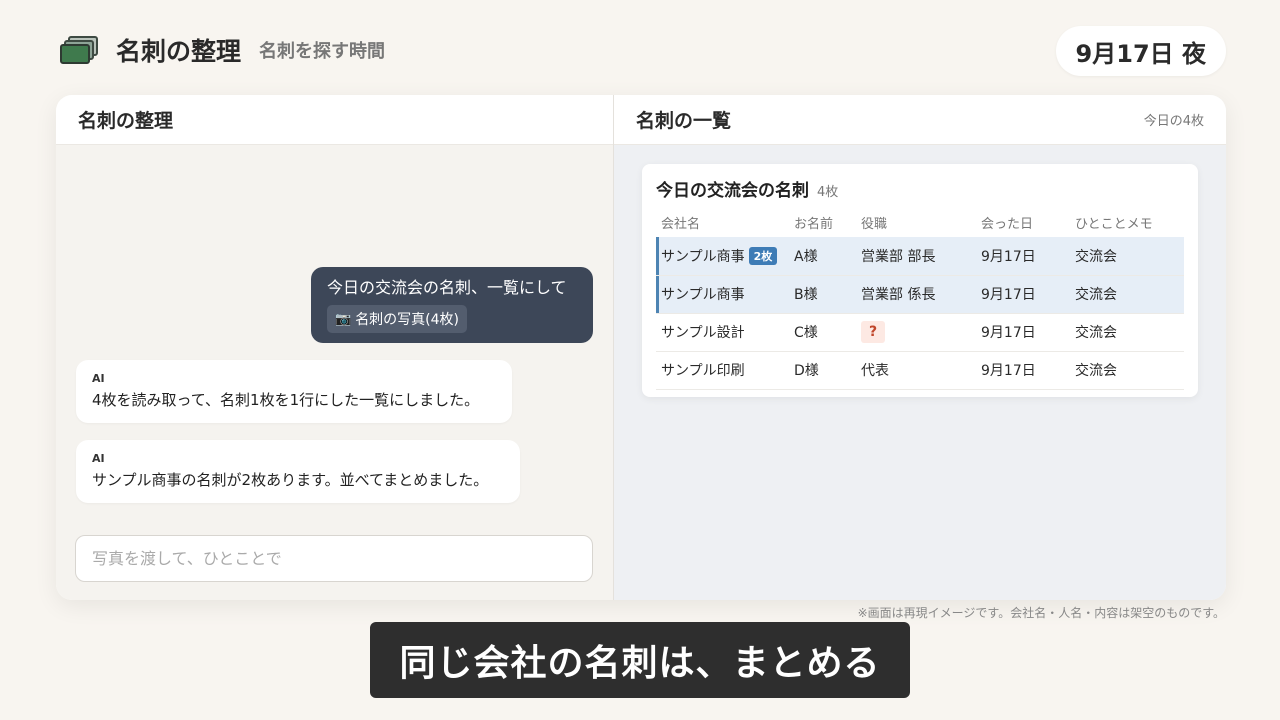 Image resolution: width=1280 pixels, height=720 pixels. Describe the element at coordinates (828, 192) in the screenshot. I see `card-table-count: 4枚` at that location.